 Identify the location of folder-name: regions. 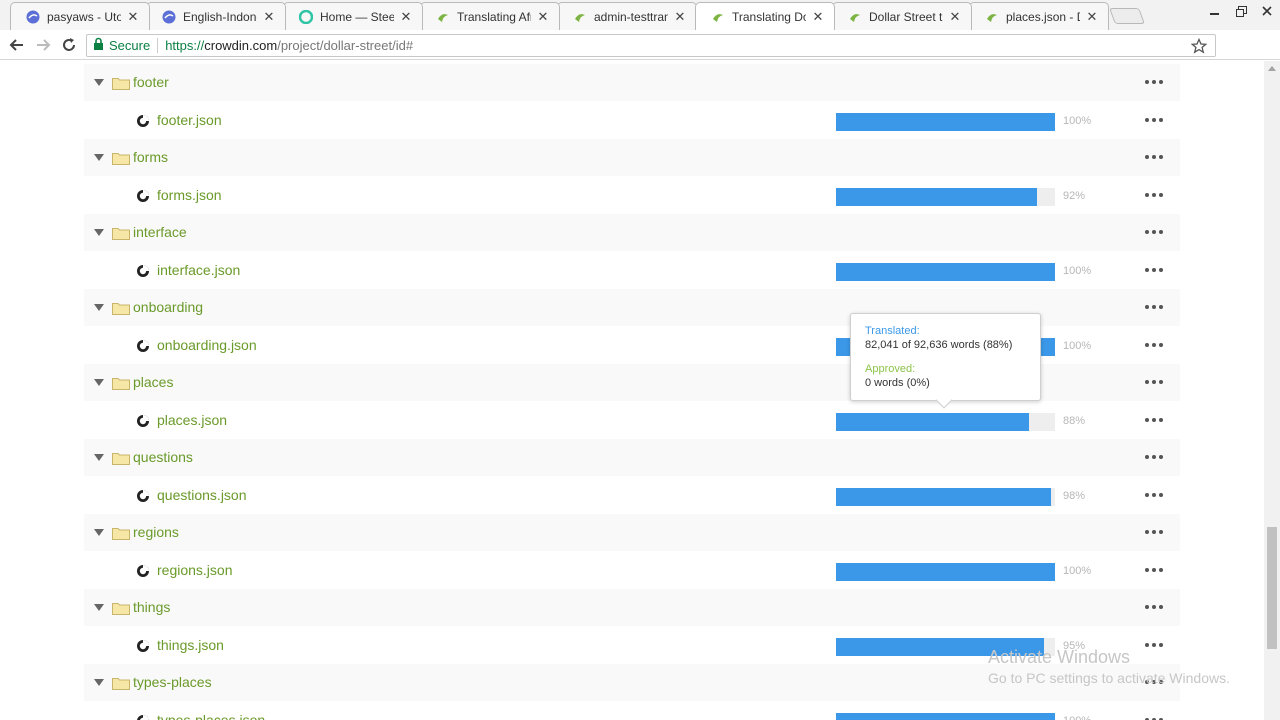
(156, 532).